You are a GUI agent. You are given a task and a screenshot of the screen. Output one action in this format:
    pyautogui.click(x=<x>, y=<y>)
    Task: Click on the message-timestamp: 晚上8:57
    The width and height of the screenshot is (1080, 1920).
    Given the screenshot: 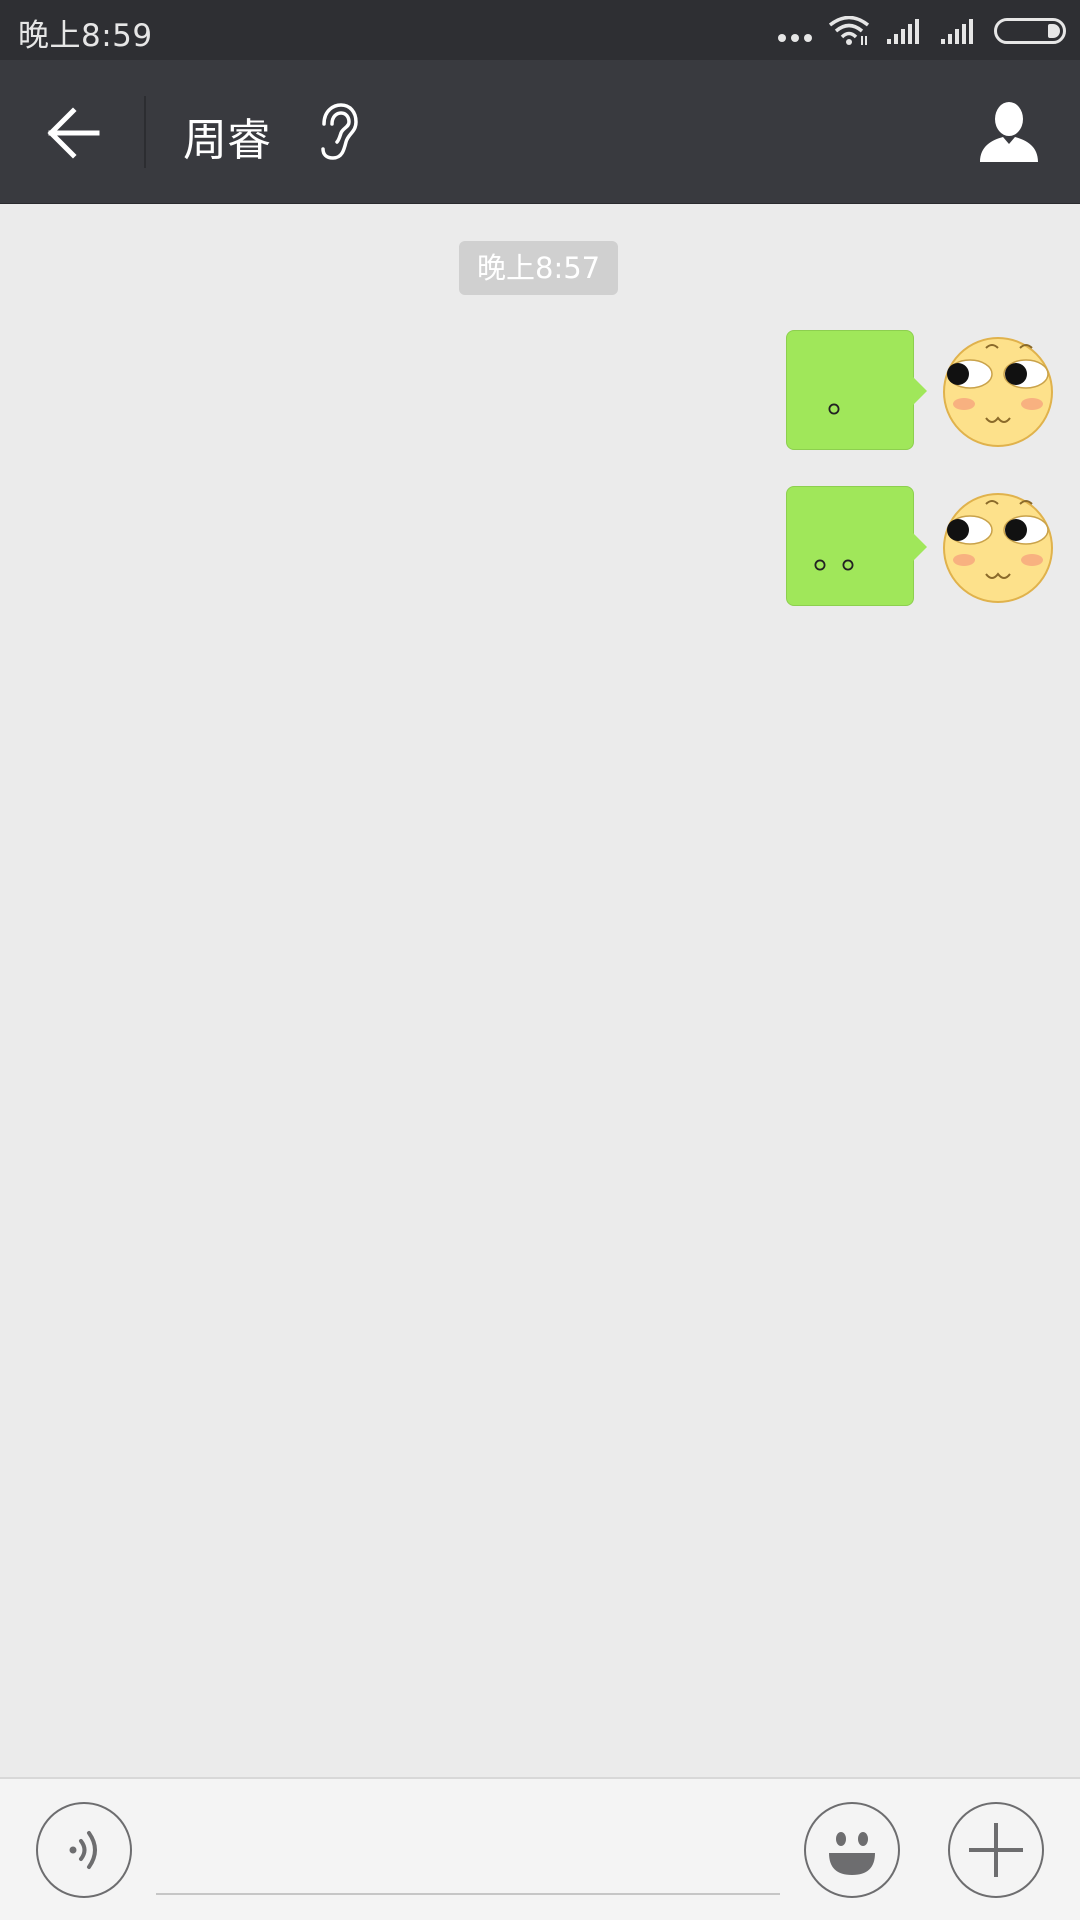 What is the action you would take?
    pyautogui.click(x=539, y=268)
    